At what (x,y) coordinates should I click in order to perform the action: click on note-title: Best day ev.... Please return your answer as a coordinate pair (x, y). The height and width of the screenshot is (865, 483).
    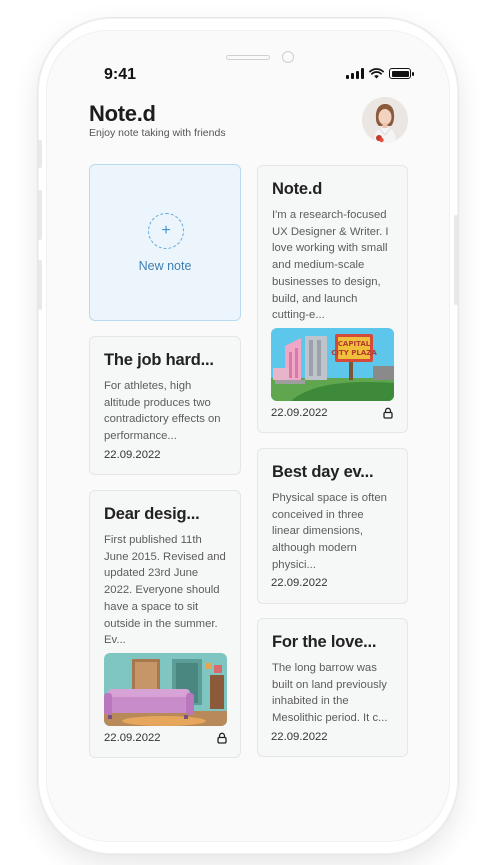
    Looking at the image, I should click on (323, 472).